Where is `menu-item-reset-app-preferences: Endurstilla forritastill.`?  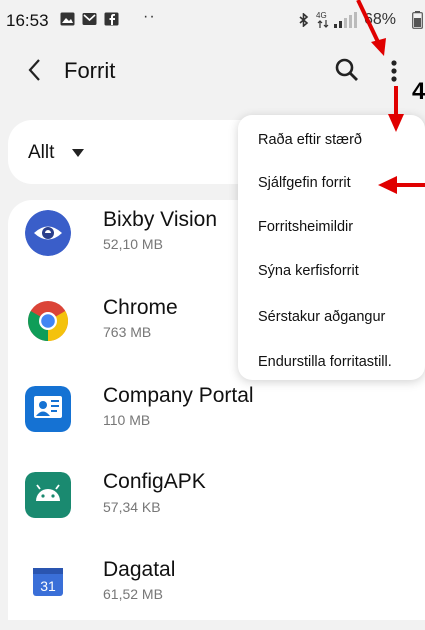 menu-item-reset-app-preferences: Endurstilla forritastill. is located at coordinates (331, 363).